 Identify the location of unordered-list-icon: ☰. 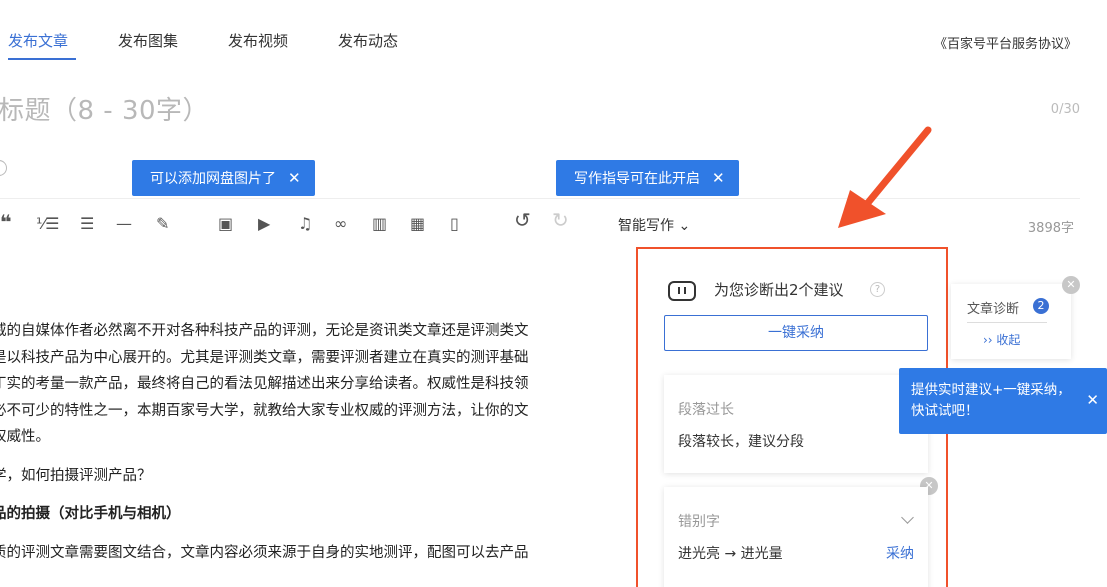
(87, 224).